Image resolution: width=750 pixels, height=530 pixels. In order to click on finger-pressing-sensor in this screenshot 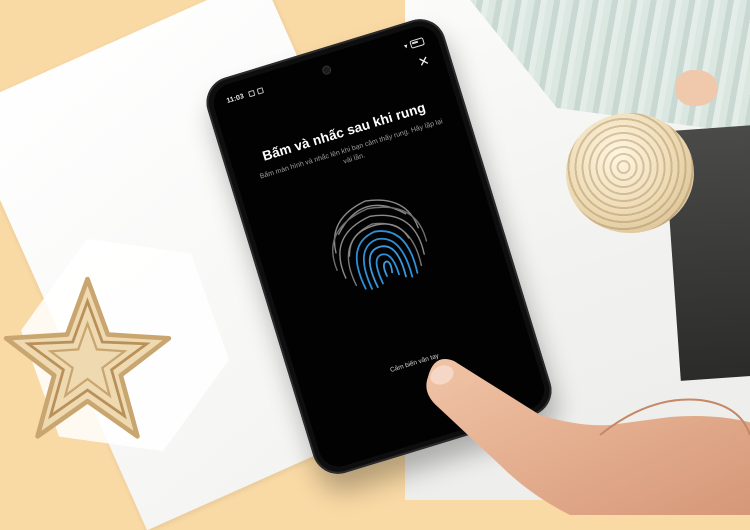, I will do `click(588, 437)`.